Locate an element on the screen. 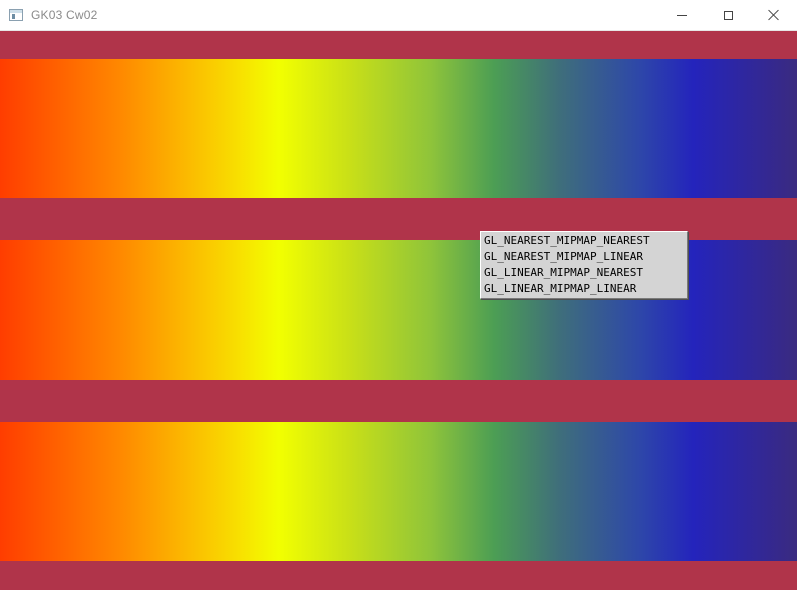 Image resolution: width=797 pixels, height=590 pixels. title-bar: GK03 Cw02 is located at coordinates (398, 15).